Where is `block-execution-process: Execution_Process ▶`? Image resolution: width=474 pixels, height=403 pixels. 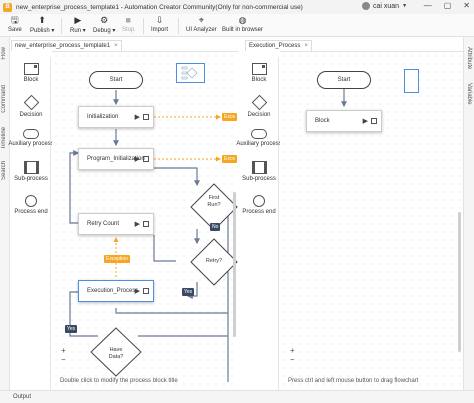 block-execution-process: Execution_Process ▶ is located at coordinates (116, 291).